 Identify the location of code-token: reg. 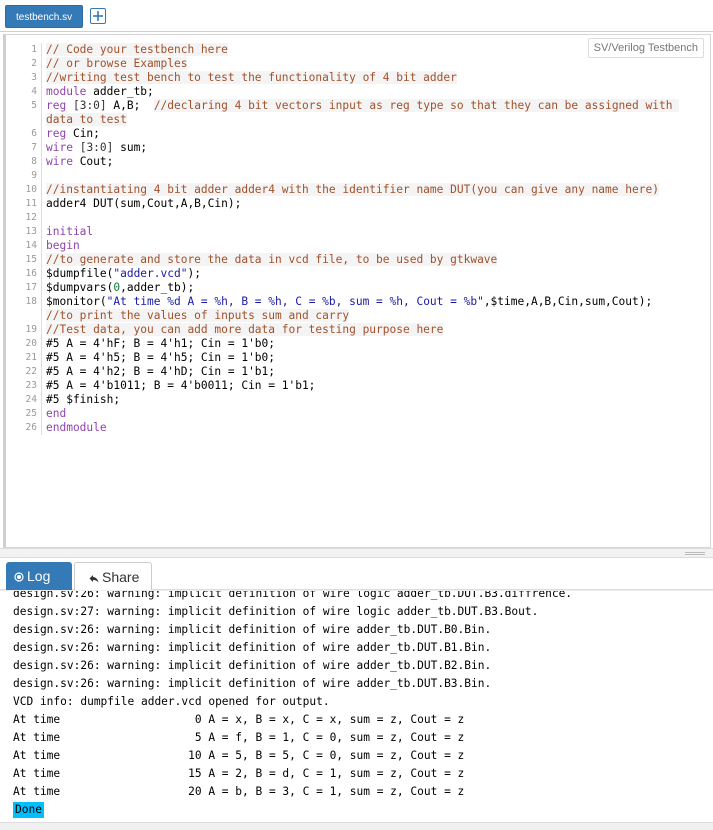
(56, 105).